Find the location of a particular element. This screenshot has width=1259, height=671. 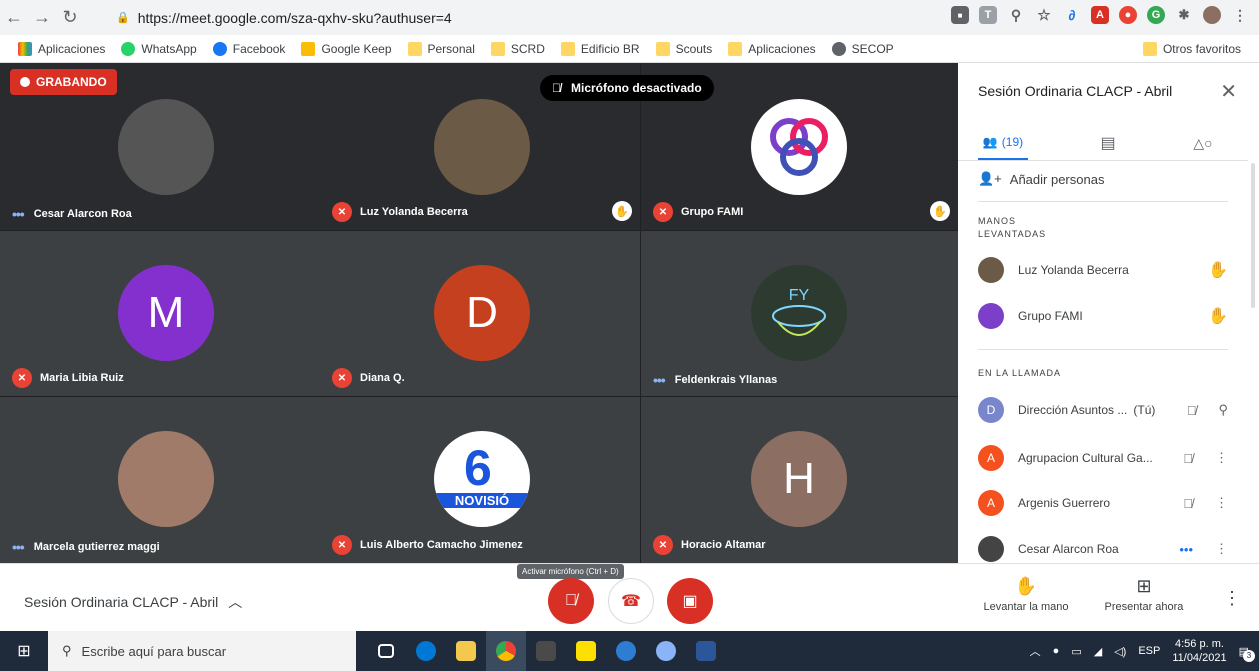

participant-name: Marcela gutierrez maggi is located at coordinates (96, 547).